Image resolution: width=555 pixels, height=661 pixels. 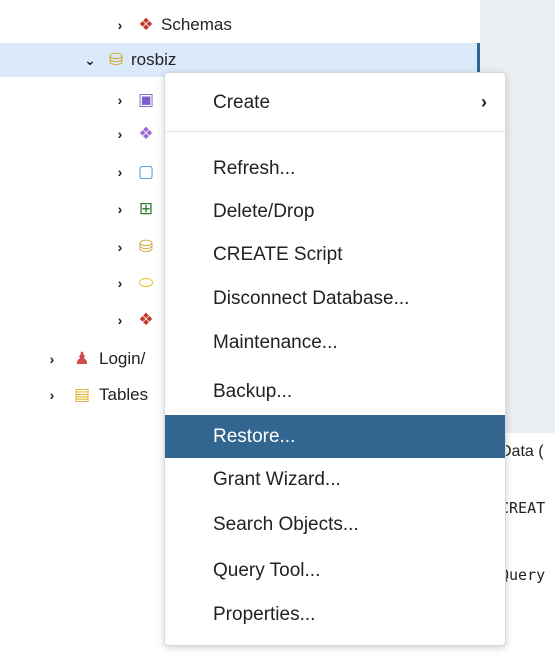 I want to click on menu-item-label: Create, so click(x=242, y=102).